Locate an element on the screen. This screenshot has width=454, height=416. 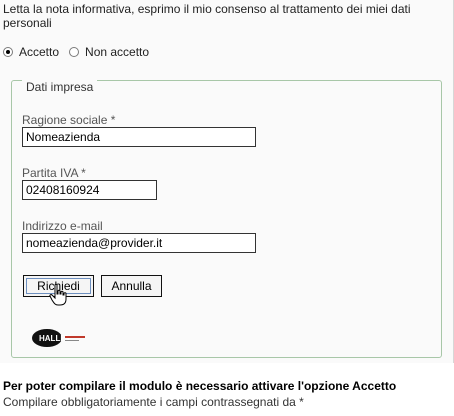
decline-radio is located at coordinates (74, 52).